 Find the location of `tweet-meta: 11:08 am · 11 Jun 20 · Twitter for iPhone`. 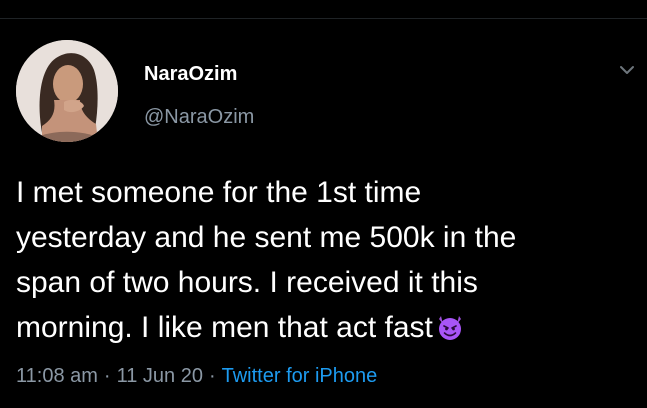

tweet-meta: 11:08 am · 11 Jun 20 · Twitter for iPhone is located at coordinates (196, 376).